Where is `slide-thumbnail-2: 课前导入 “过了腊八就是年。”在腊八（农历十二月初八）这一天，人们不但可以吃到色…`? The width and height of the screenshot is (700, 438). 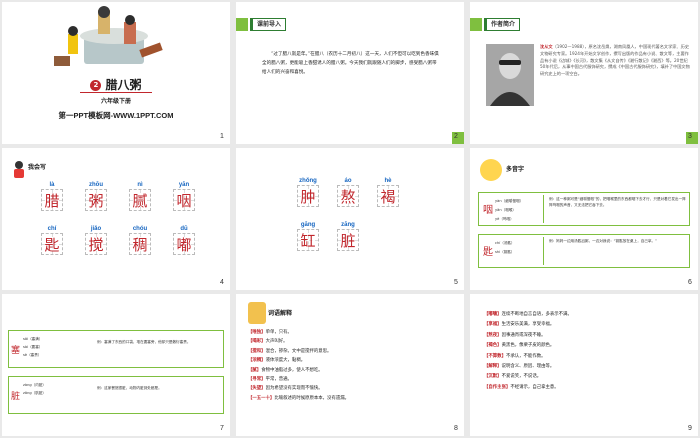
slide-thumbnail-2: 课前导入 “过了腊八就是年。”在腊八（农历十二月初八）这一天，人们不但可以吃到色… is located at coordinates (350, 73).